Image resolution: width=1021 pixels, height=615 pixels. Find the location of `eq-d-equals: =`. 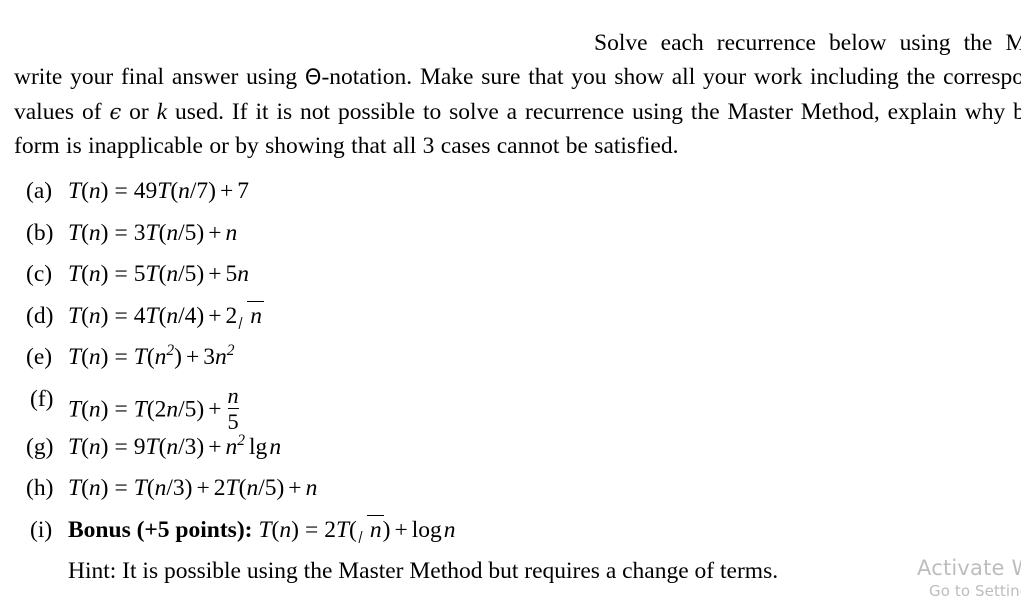

eq-d-equals: = is located at coordinates (121, 315).